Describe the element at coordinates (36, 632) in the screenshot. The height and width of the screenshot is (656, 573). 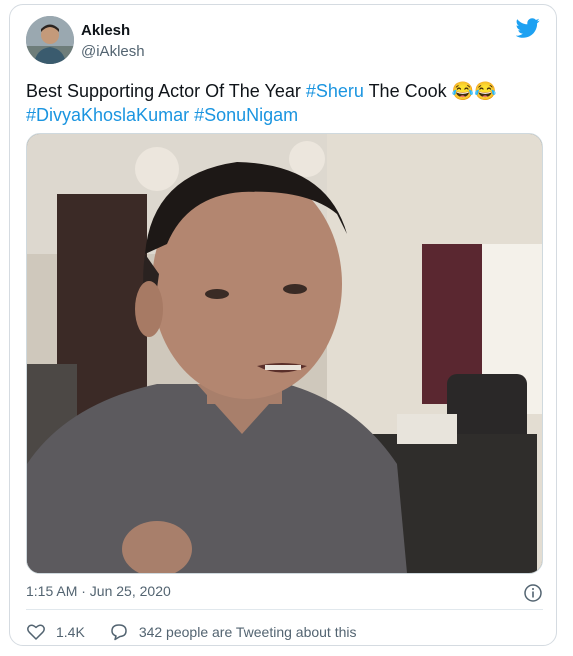
I see `heart-icon` at that location.